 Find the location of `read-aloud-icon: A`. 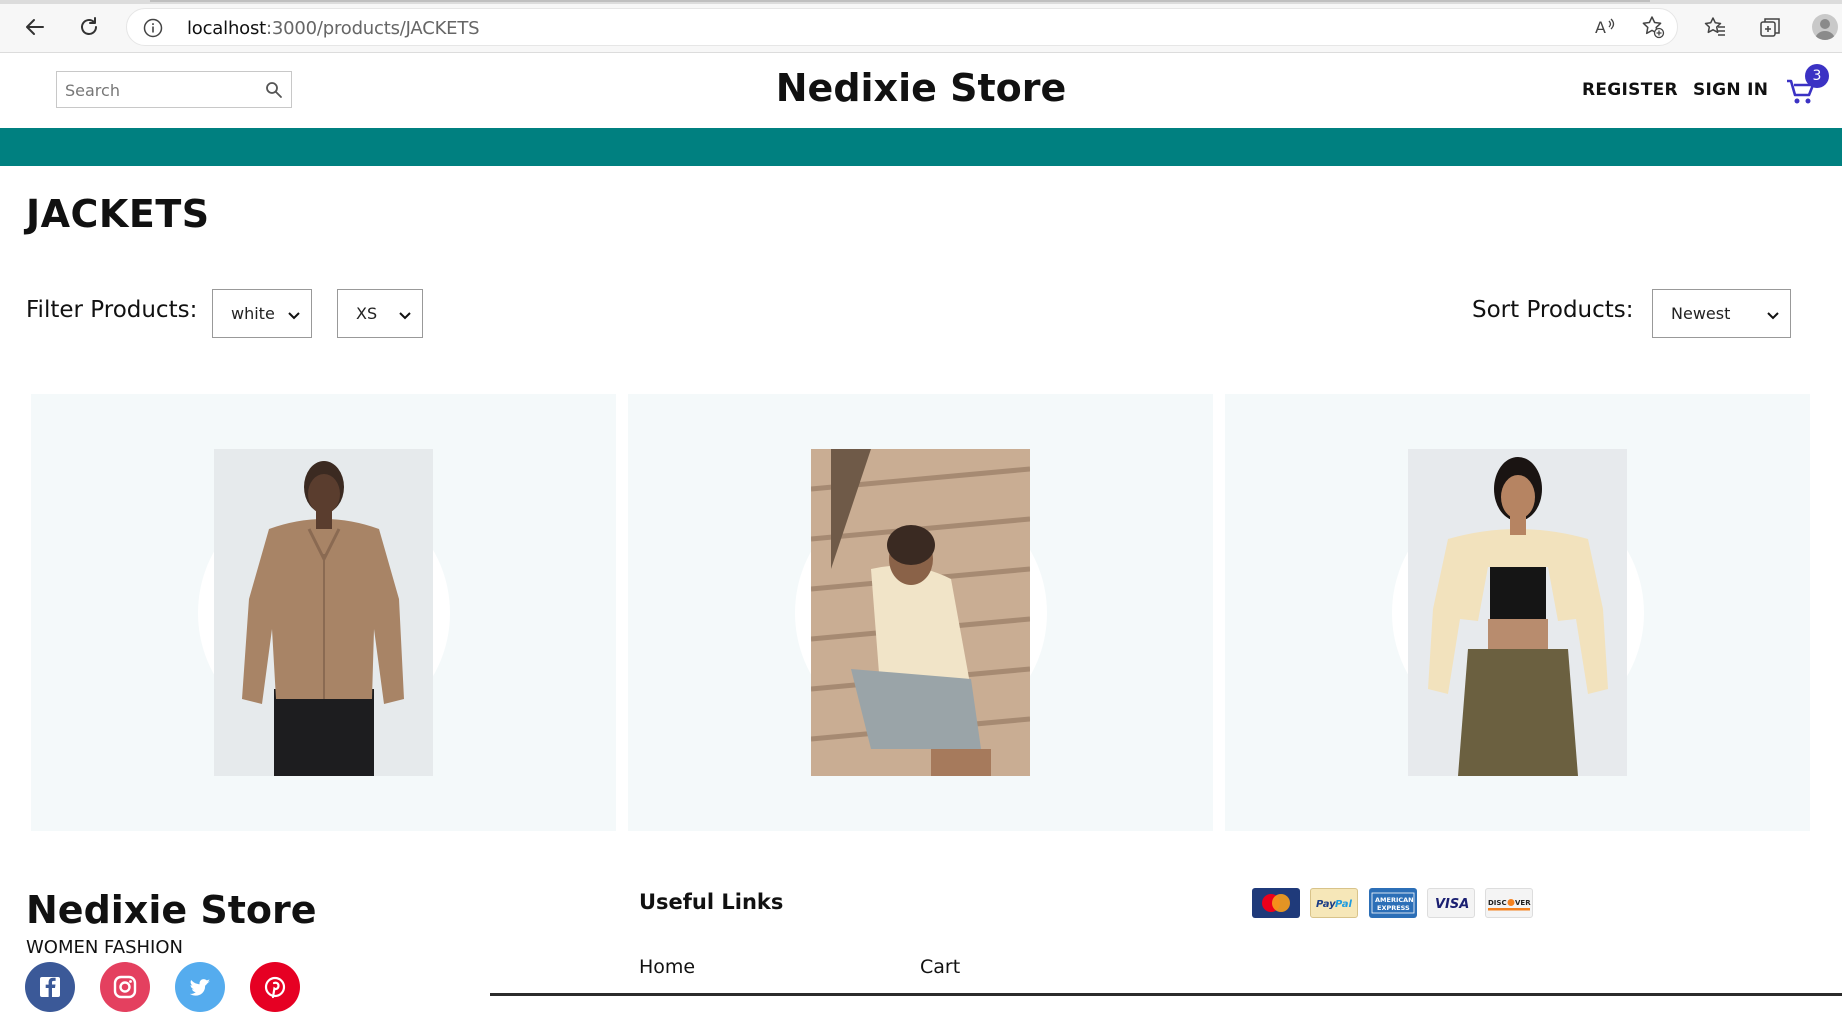

read-aloud-icon: A is located at coordinates (1606, 27).